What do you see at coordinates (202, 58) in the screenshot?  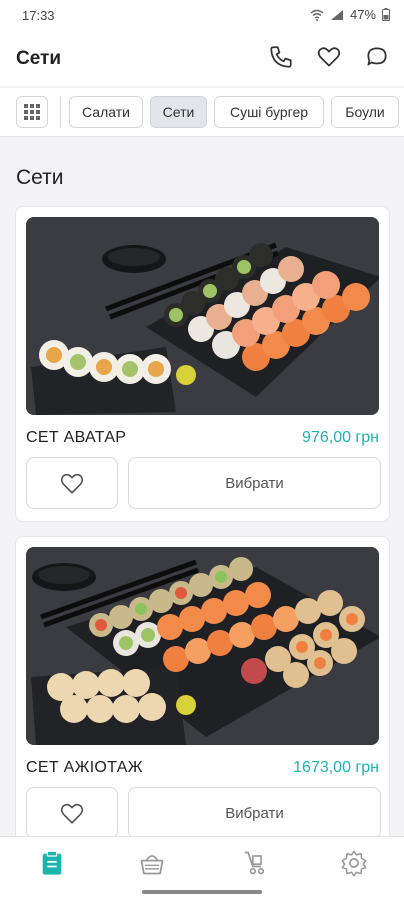 I see `app-bar: Сети` at bounding box center [202, 58].